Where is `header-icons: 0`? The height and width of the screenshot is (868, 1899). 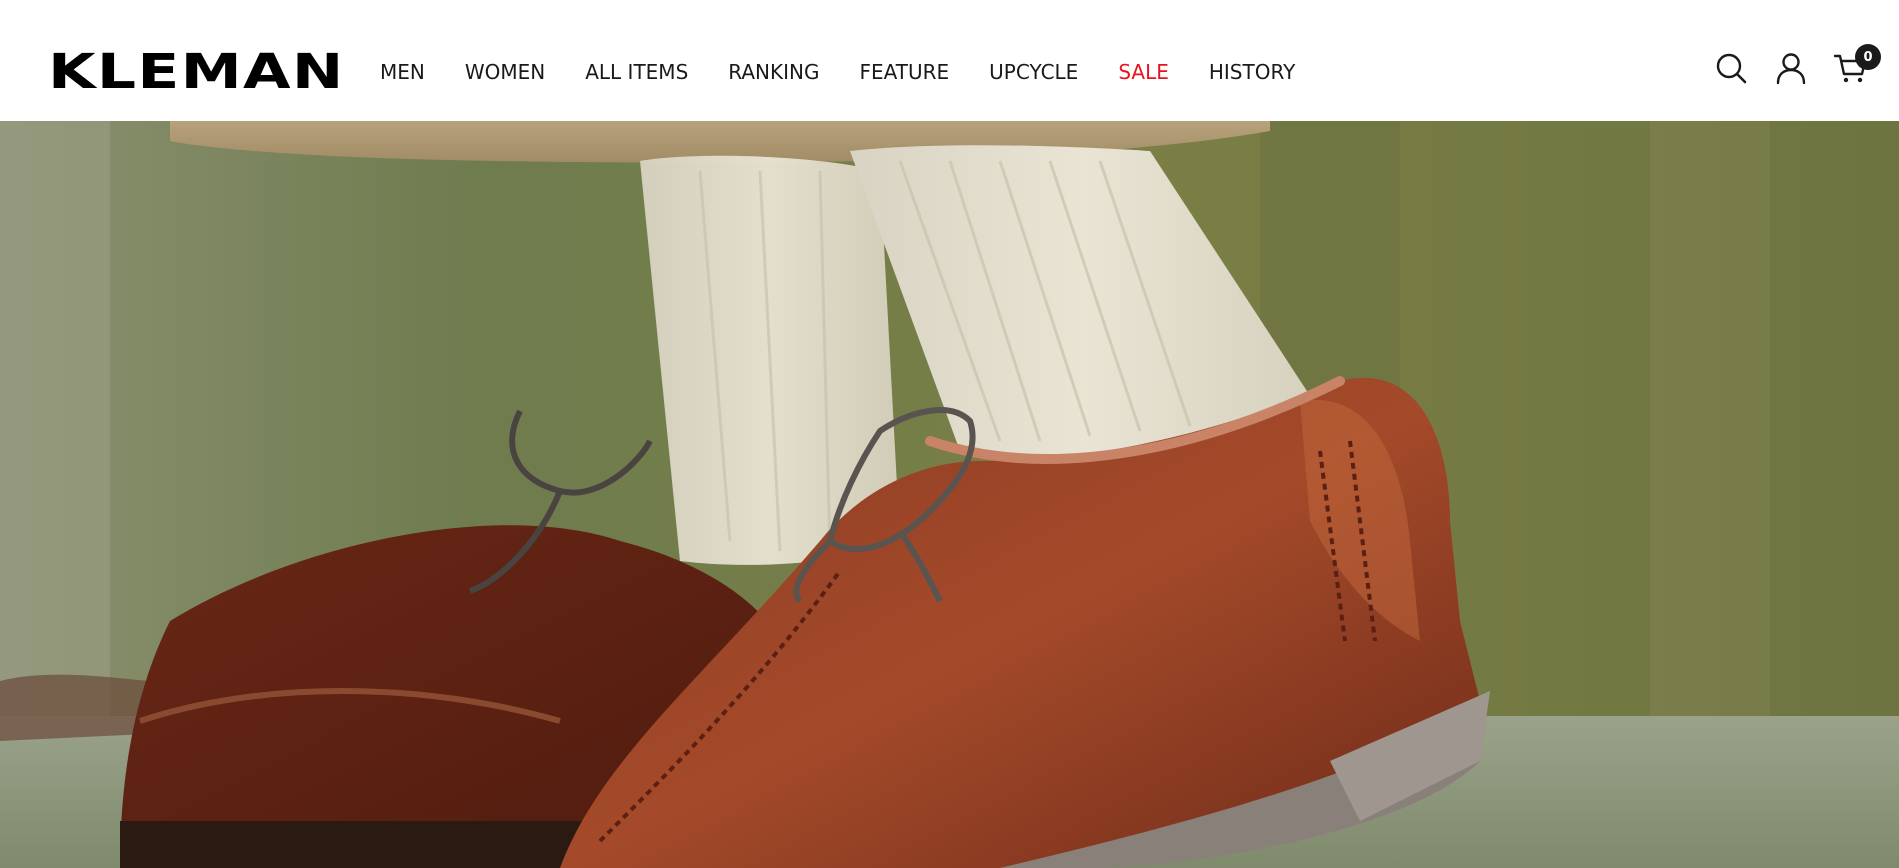
header-icons: 0 is located at coordinates (1785, 65).